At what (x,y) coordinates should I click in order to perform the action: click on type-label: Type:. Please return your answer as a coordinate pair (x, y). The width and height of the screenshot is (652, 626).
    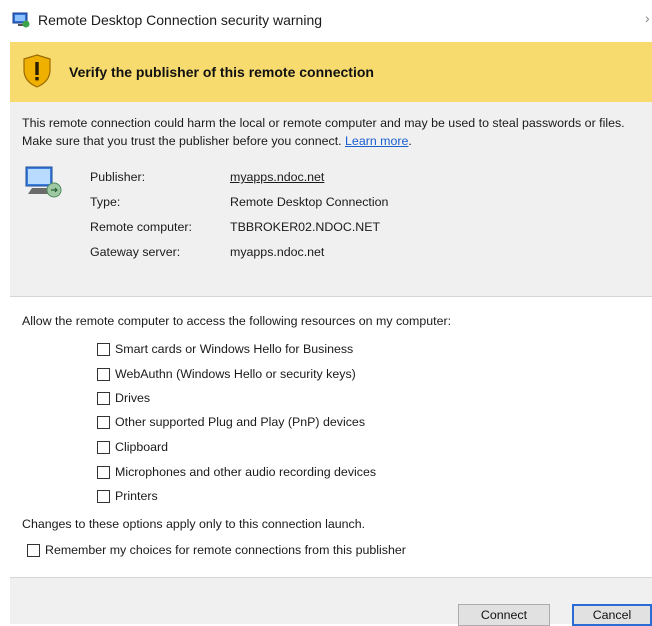
    Looking at the image, I should click on (105, 202).